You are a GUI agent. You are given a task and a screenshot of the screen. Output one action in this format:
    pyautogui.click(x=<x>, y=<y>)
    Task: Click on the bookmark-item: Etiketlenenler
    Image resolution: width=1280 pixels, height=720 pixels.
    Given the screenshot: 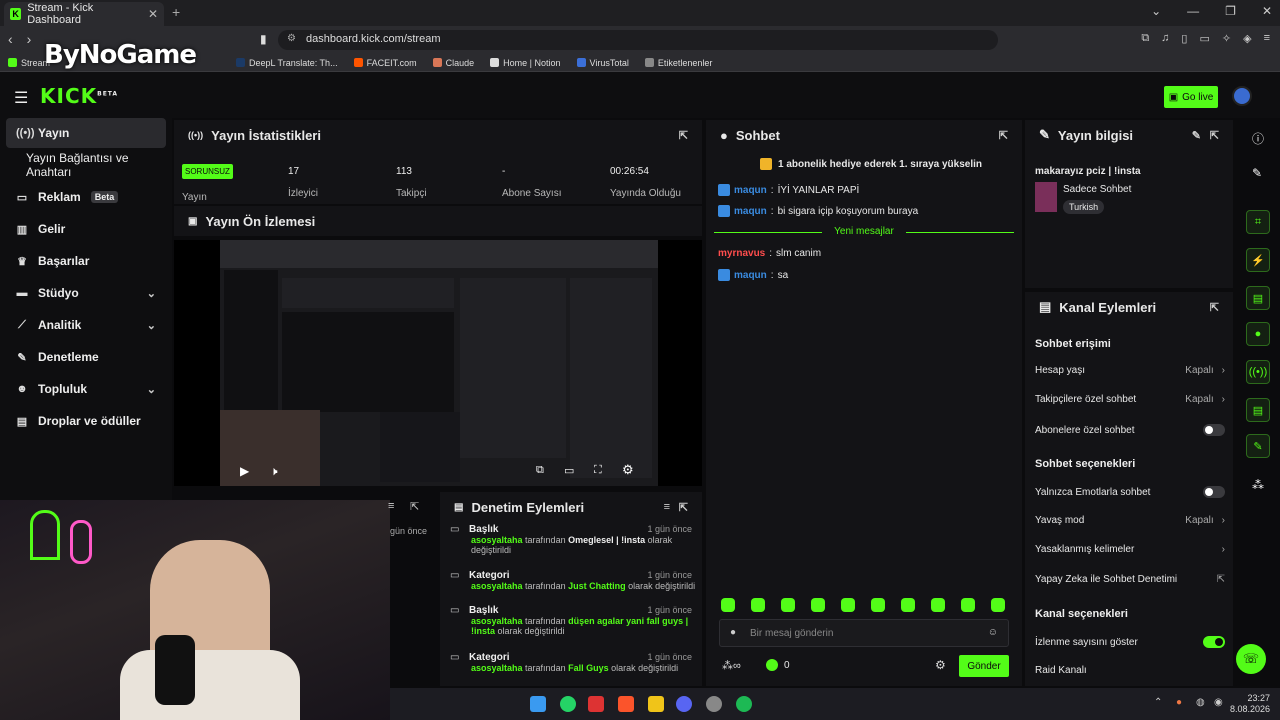 What is the action you would take?
    pyautogui.click(x=678, y=63)
    